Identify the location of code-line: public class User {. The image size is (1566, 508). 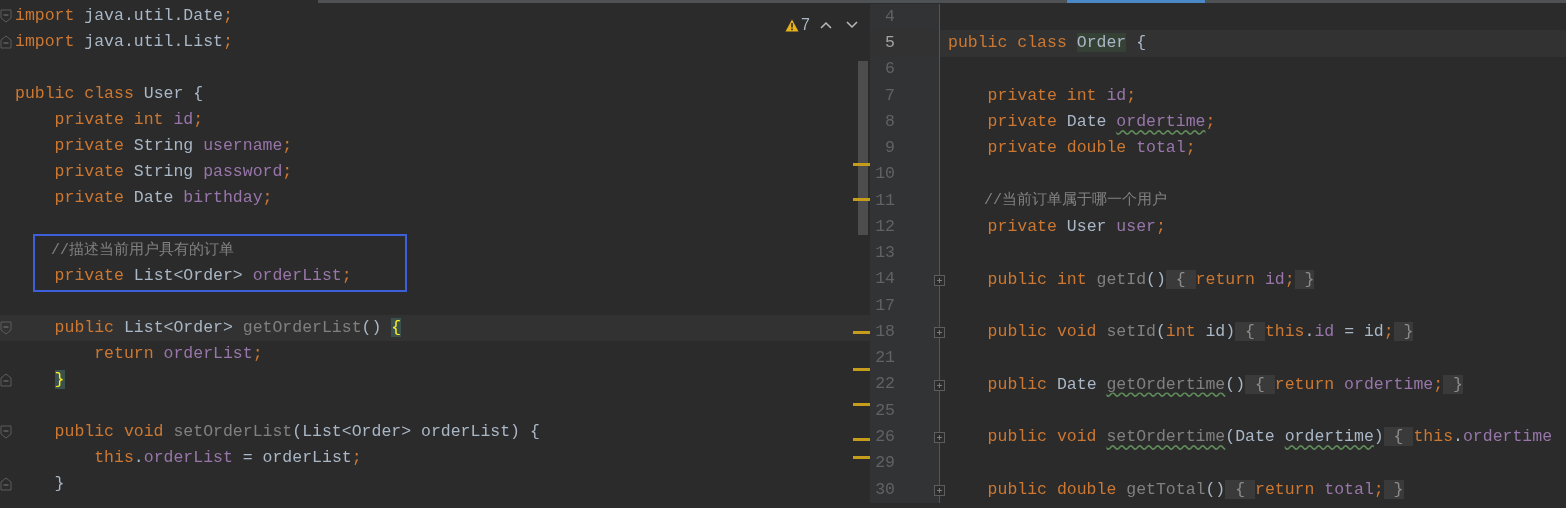
(109, 94).